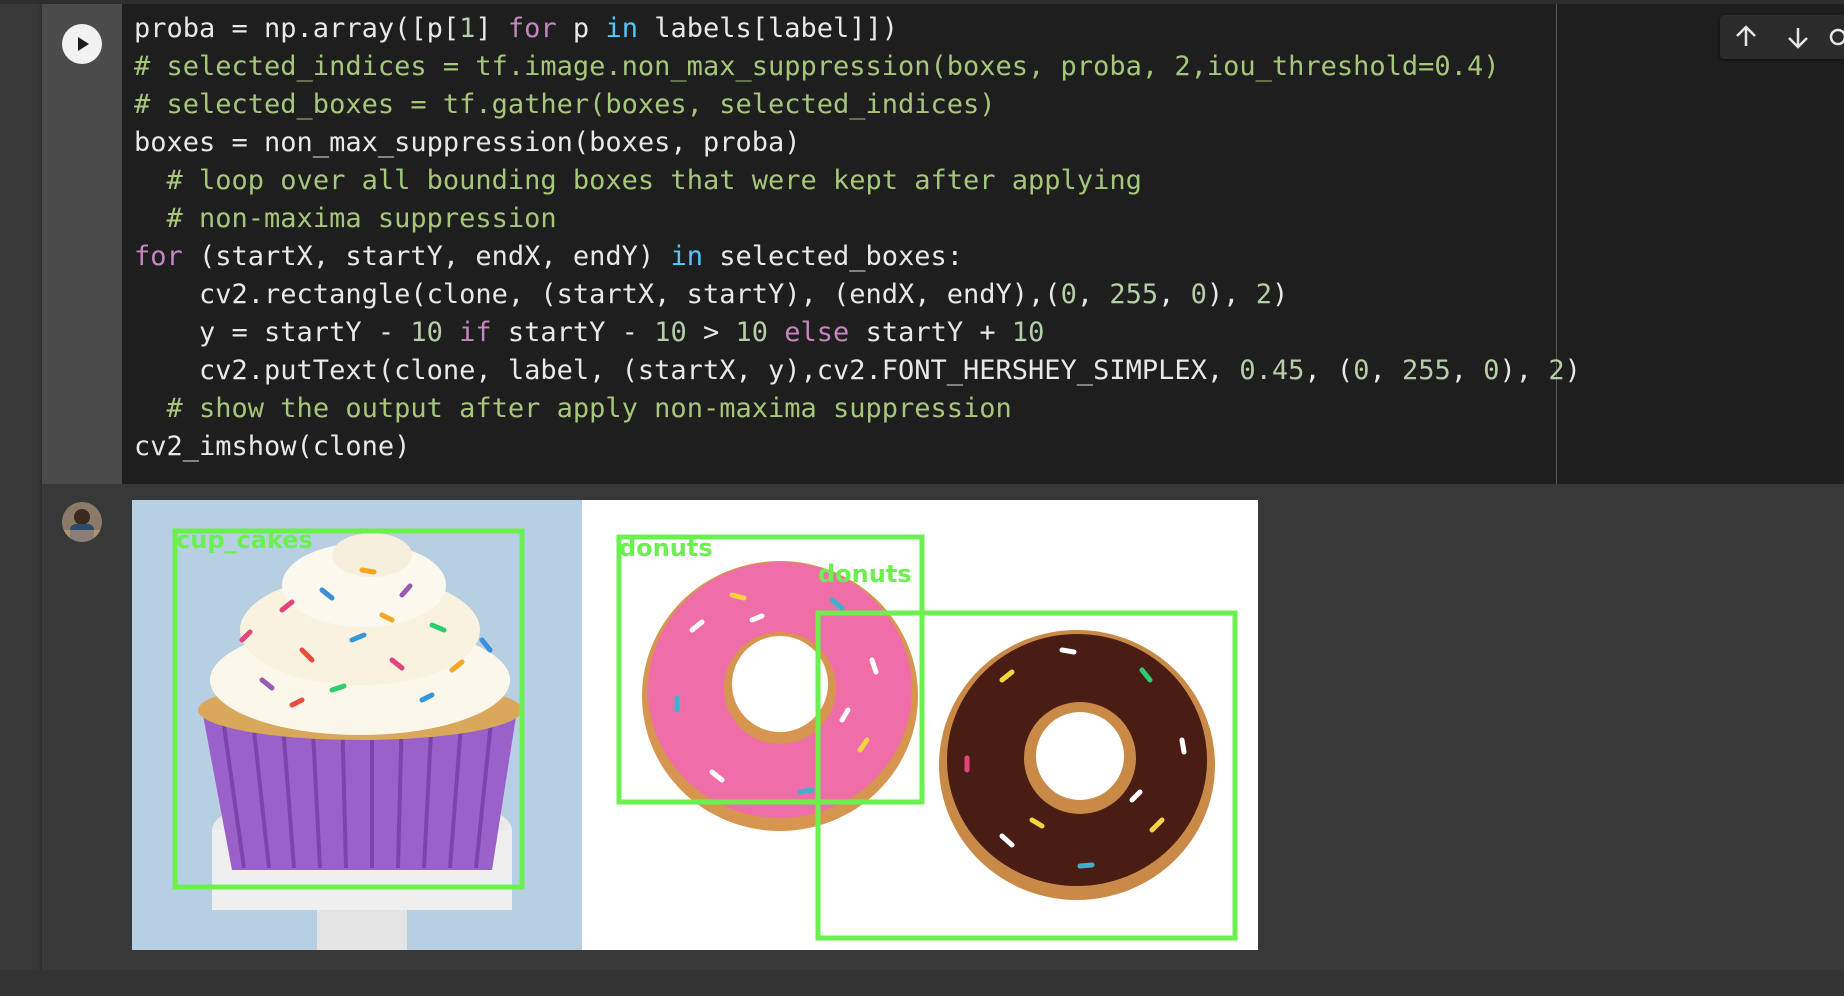 Image resolution: width=1844 pixels, height=996 pixels. I want to click on move-cell-down-button, so click(1798, 37).